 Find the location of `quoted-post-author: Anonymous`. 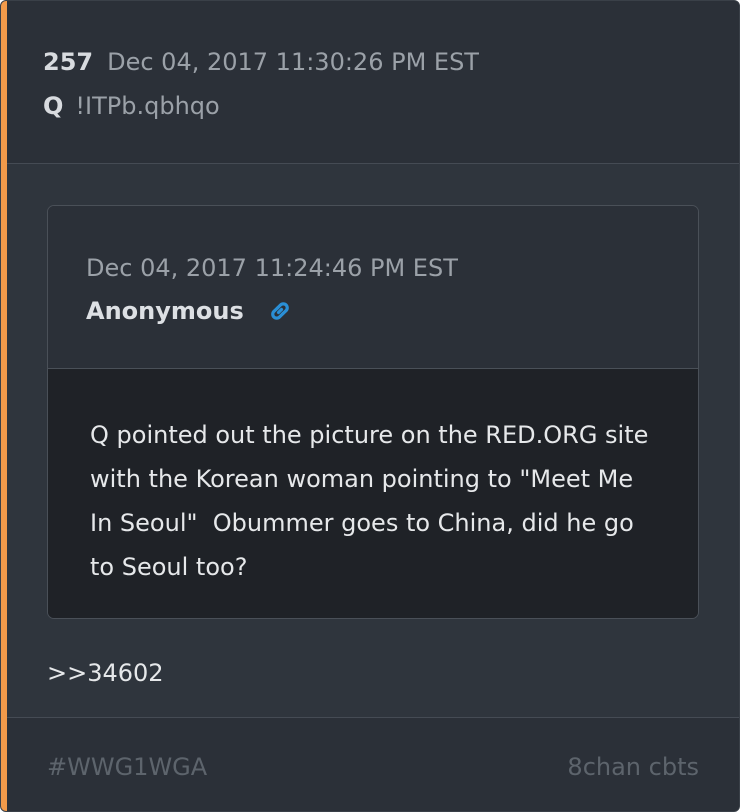

quoted-post-author: Anonymous is located at coordinates (165, 311).